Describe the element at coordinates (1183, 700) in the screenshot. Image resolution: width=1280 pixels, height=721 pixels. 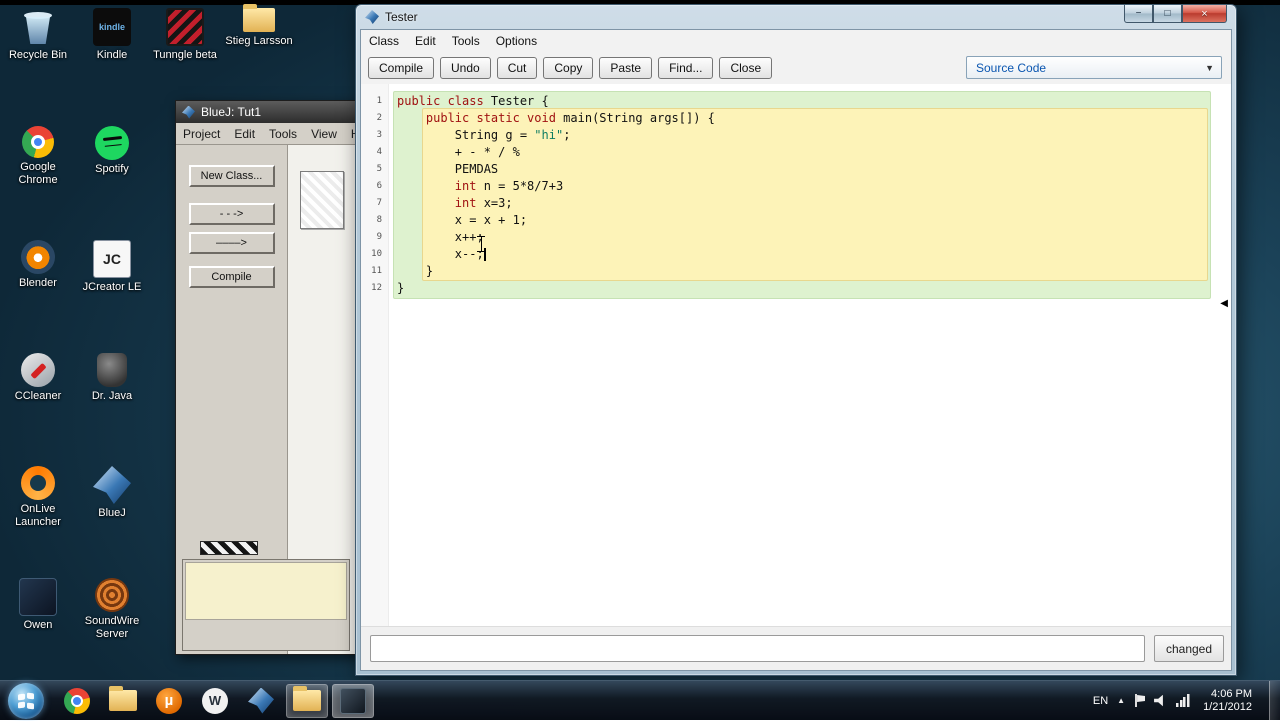
I see `network-icon` at that location.